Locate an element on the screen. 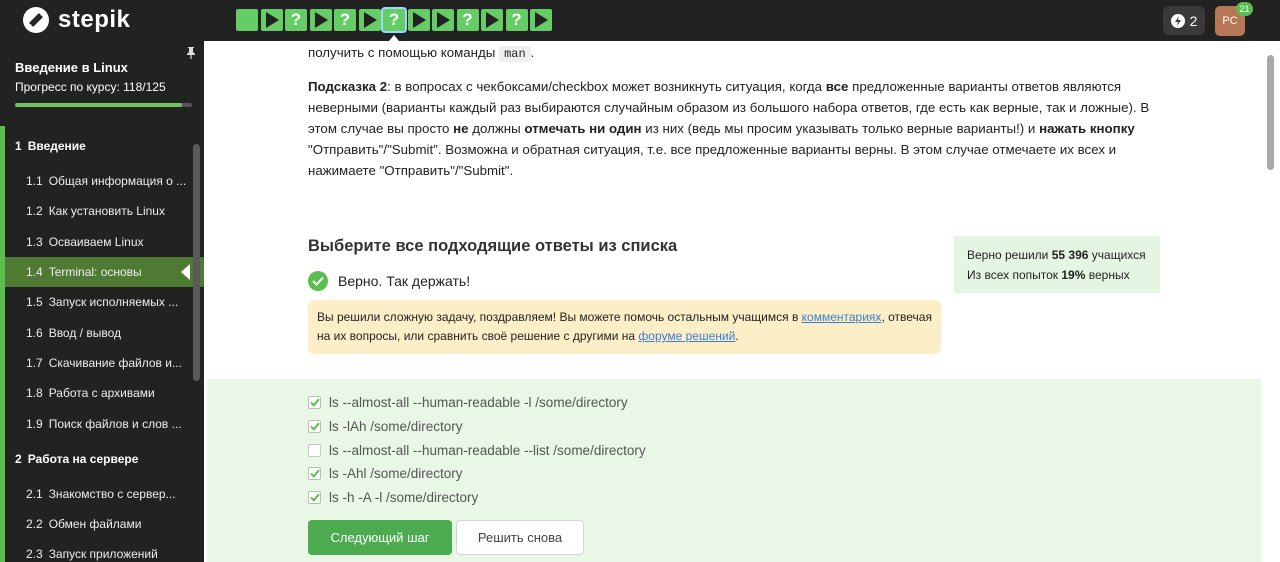 The image size is (1280, 562). lightning-icon is located at coordinates (1177, 20).